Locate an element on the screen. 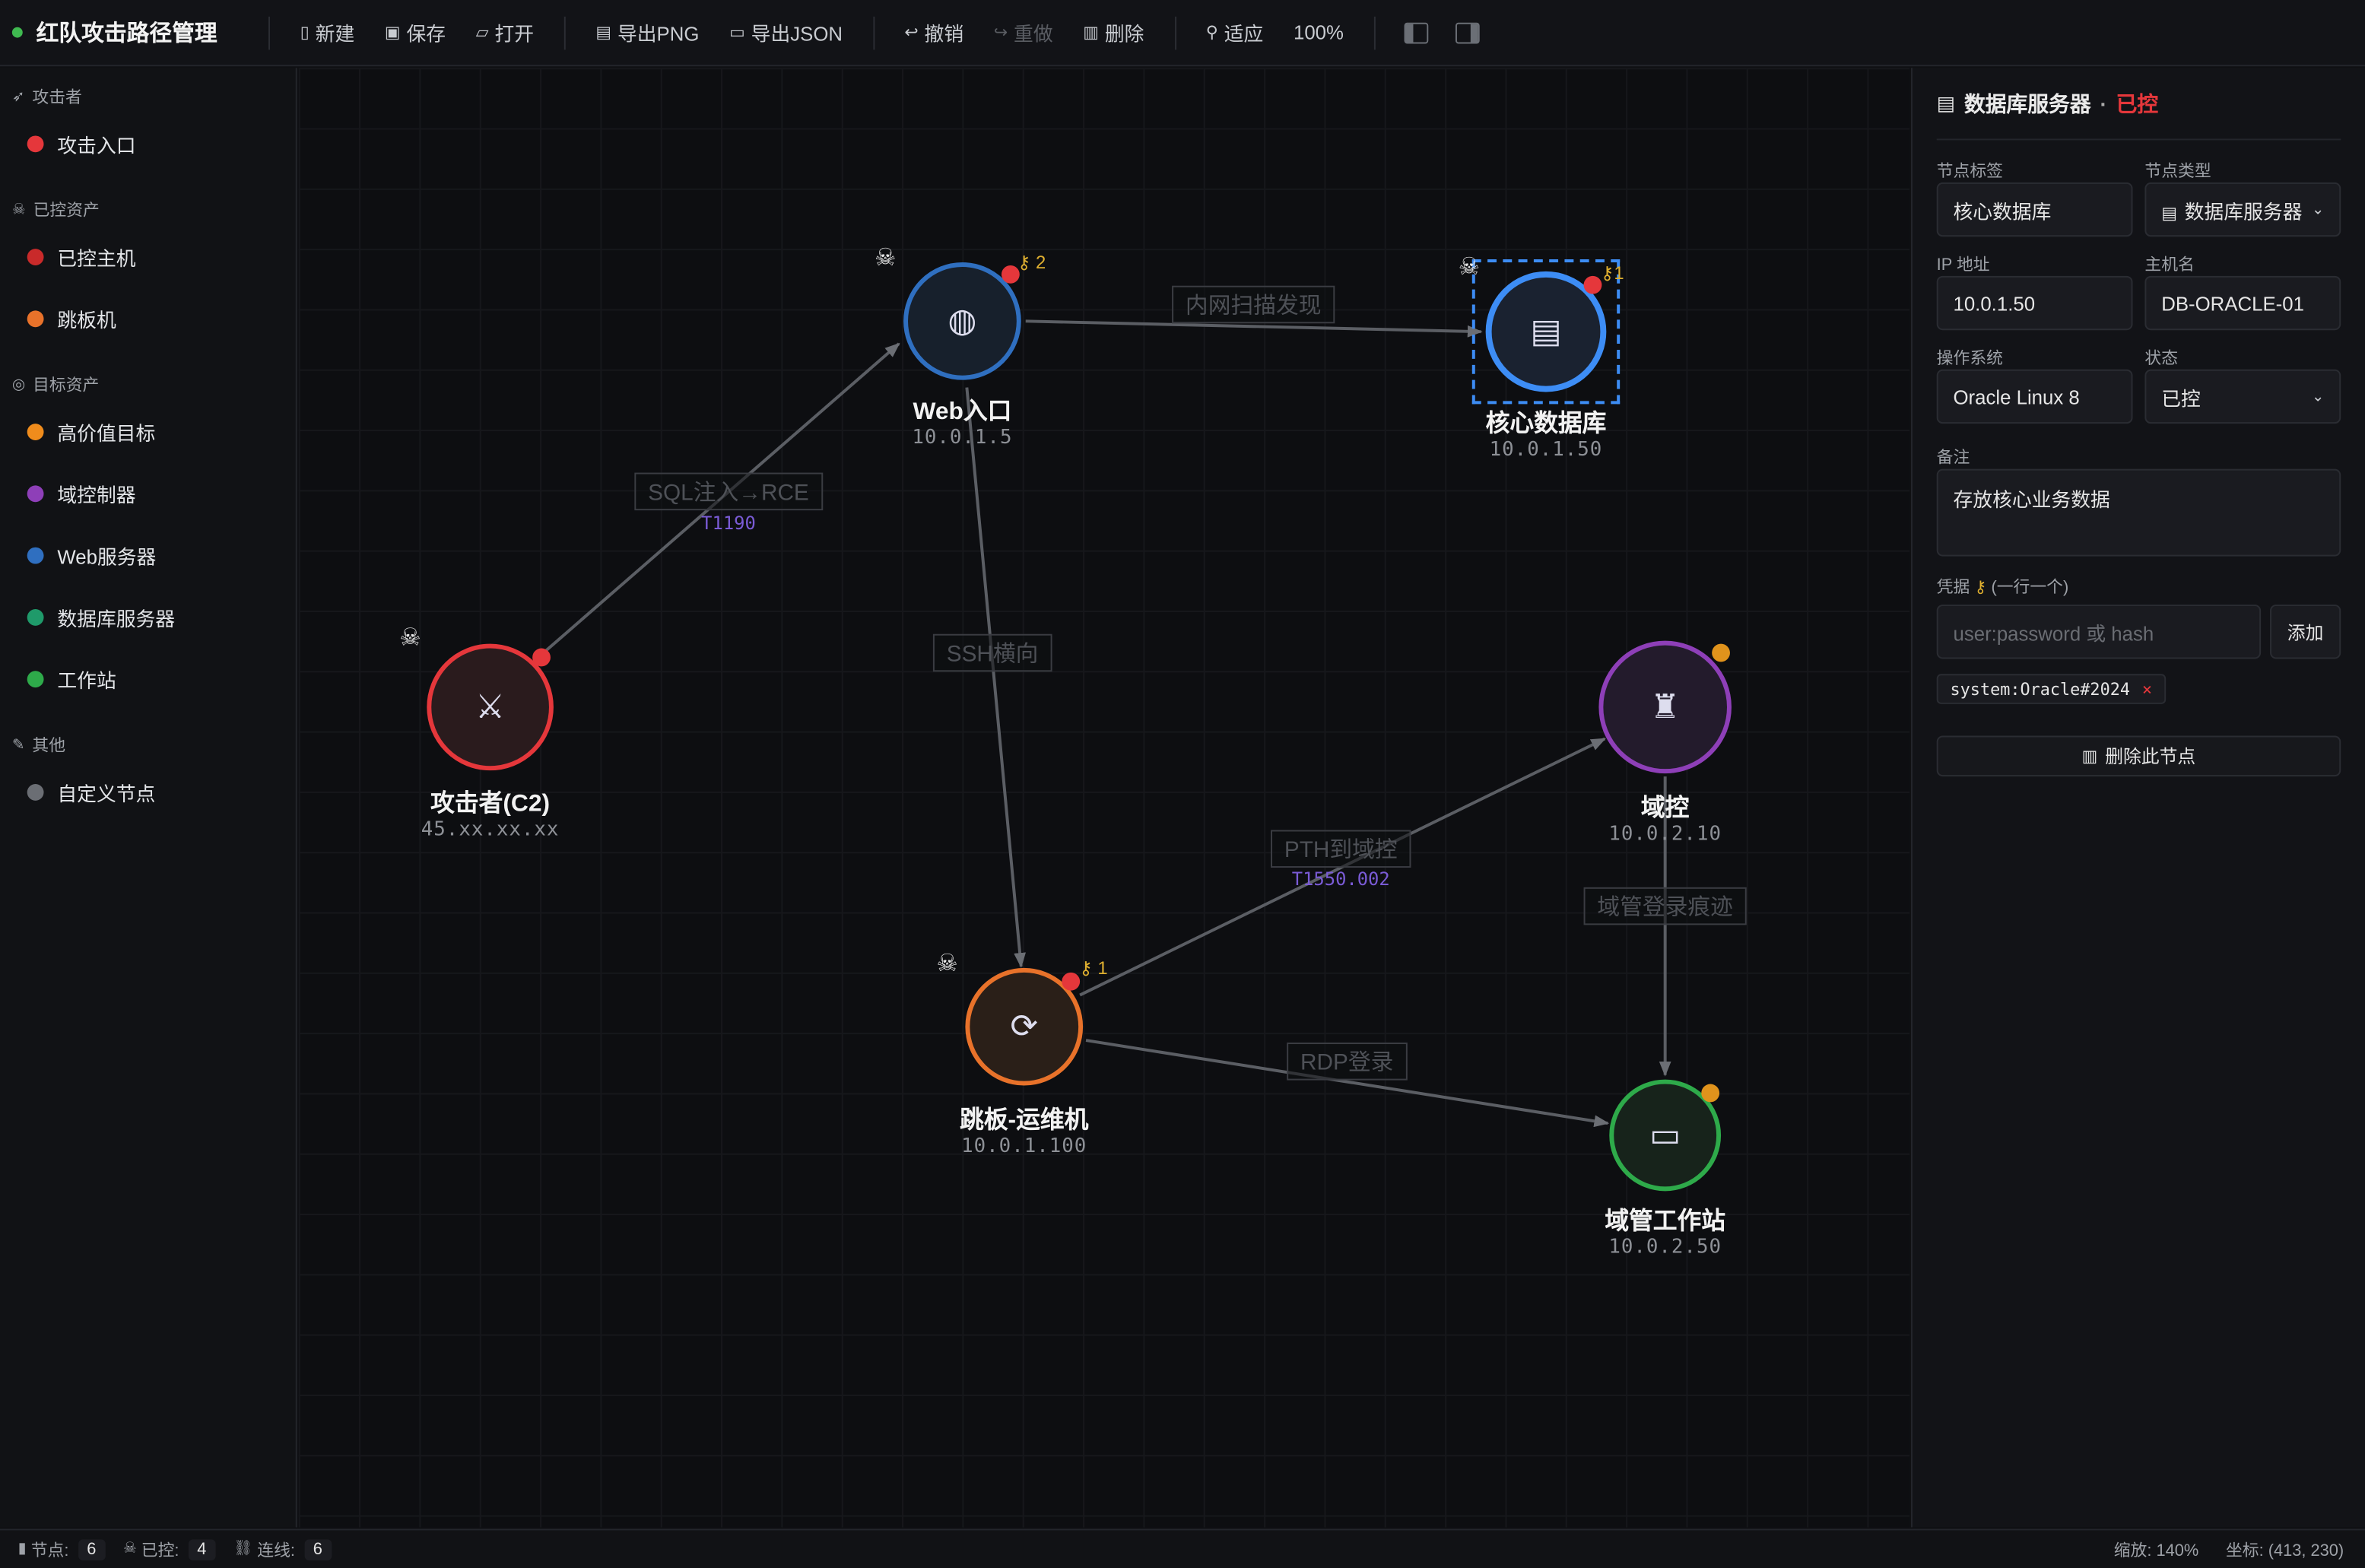 This screenshot has width=2365, height=1568. node-count: ▮ 节点: 6 is located at coordinates (62, 1549).